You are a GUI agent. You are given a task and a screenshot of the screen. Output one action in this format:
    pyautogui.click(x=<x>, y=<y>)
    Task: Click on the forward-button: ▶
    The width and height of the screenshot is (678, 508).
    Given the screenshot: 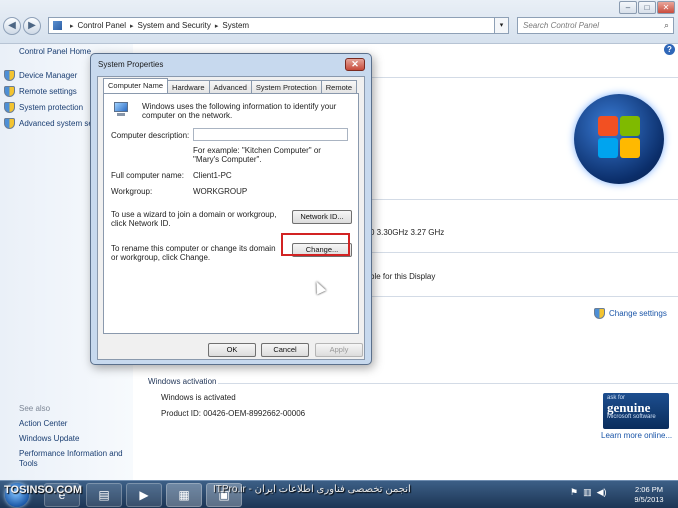 What is the action you would take?
    pyautogui.click(x=32, y=26)
    